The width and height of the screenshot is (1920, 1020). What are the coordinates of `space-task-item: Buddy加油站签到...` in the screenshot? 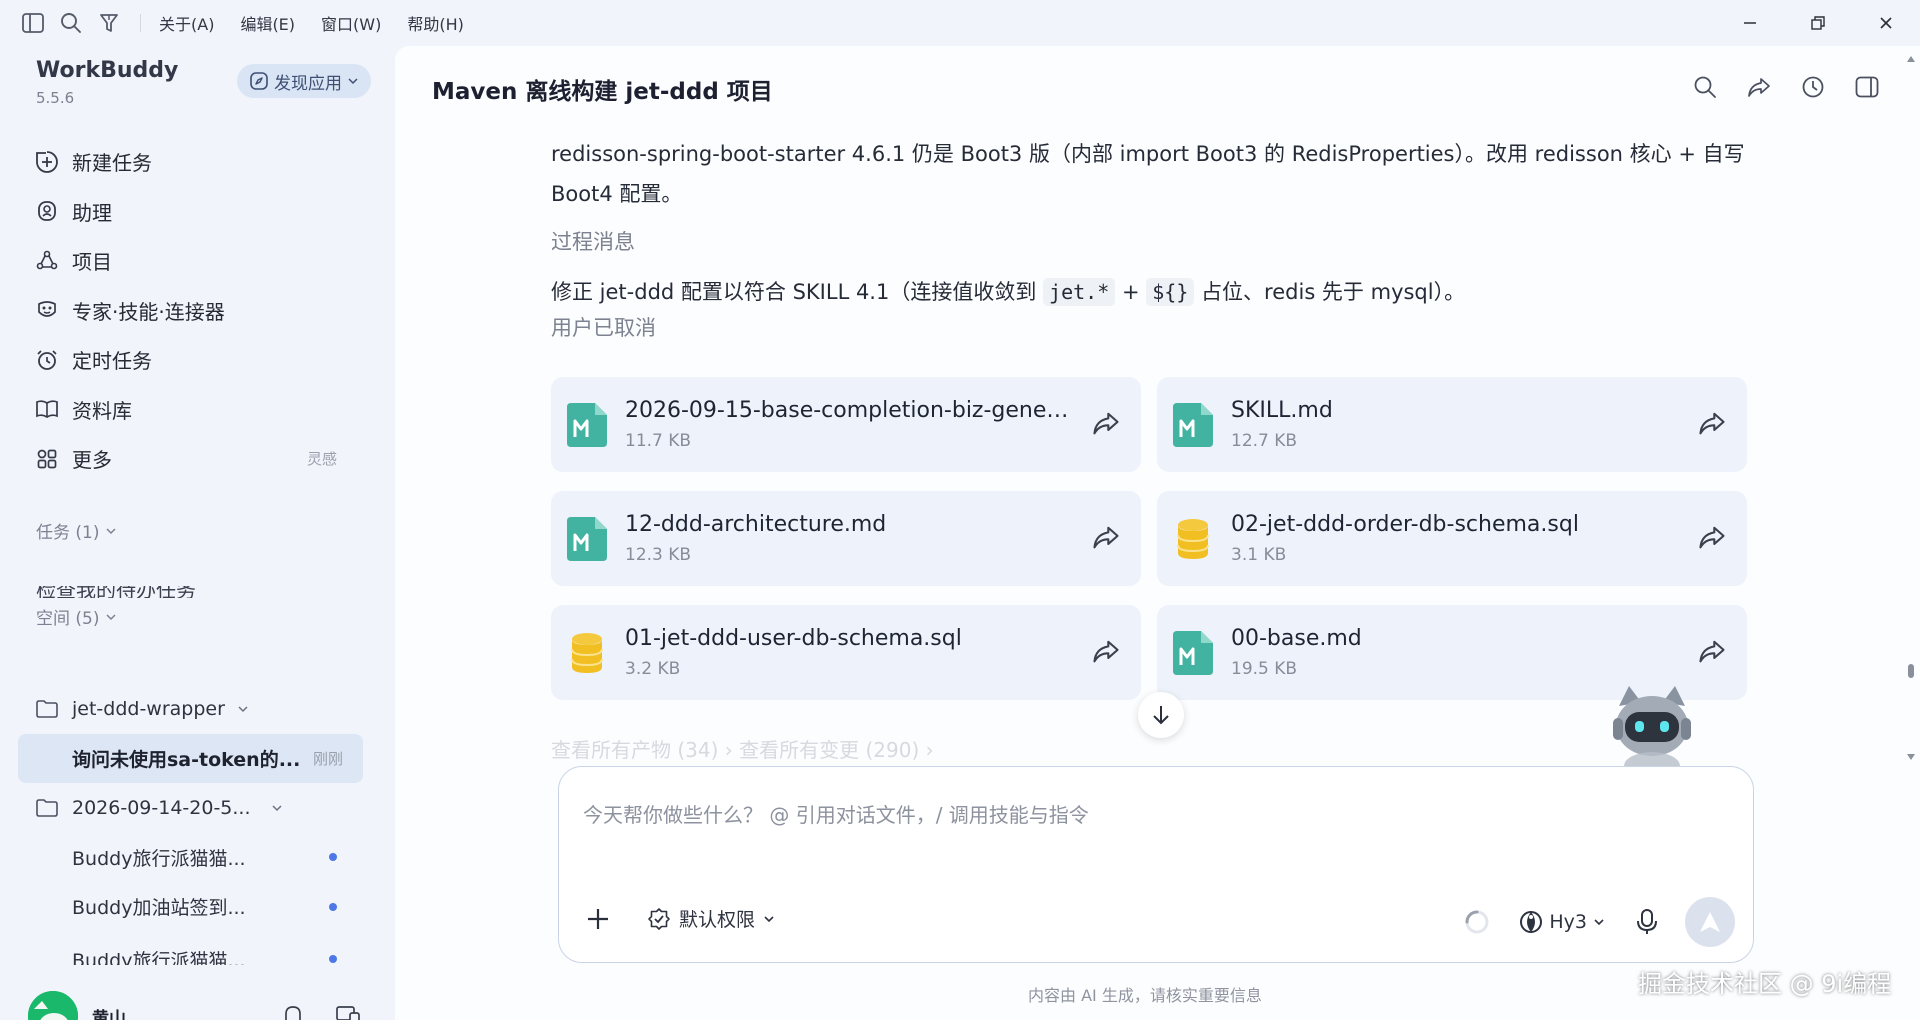 It's located at (190, 907).